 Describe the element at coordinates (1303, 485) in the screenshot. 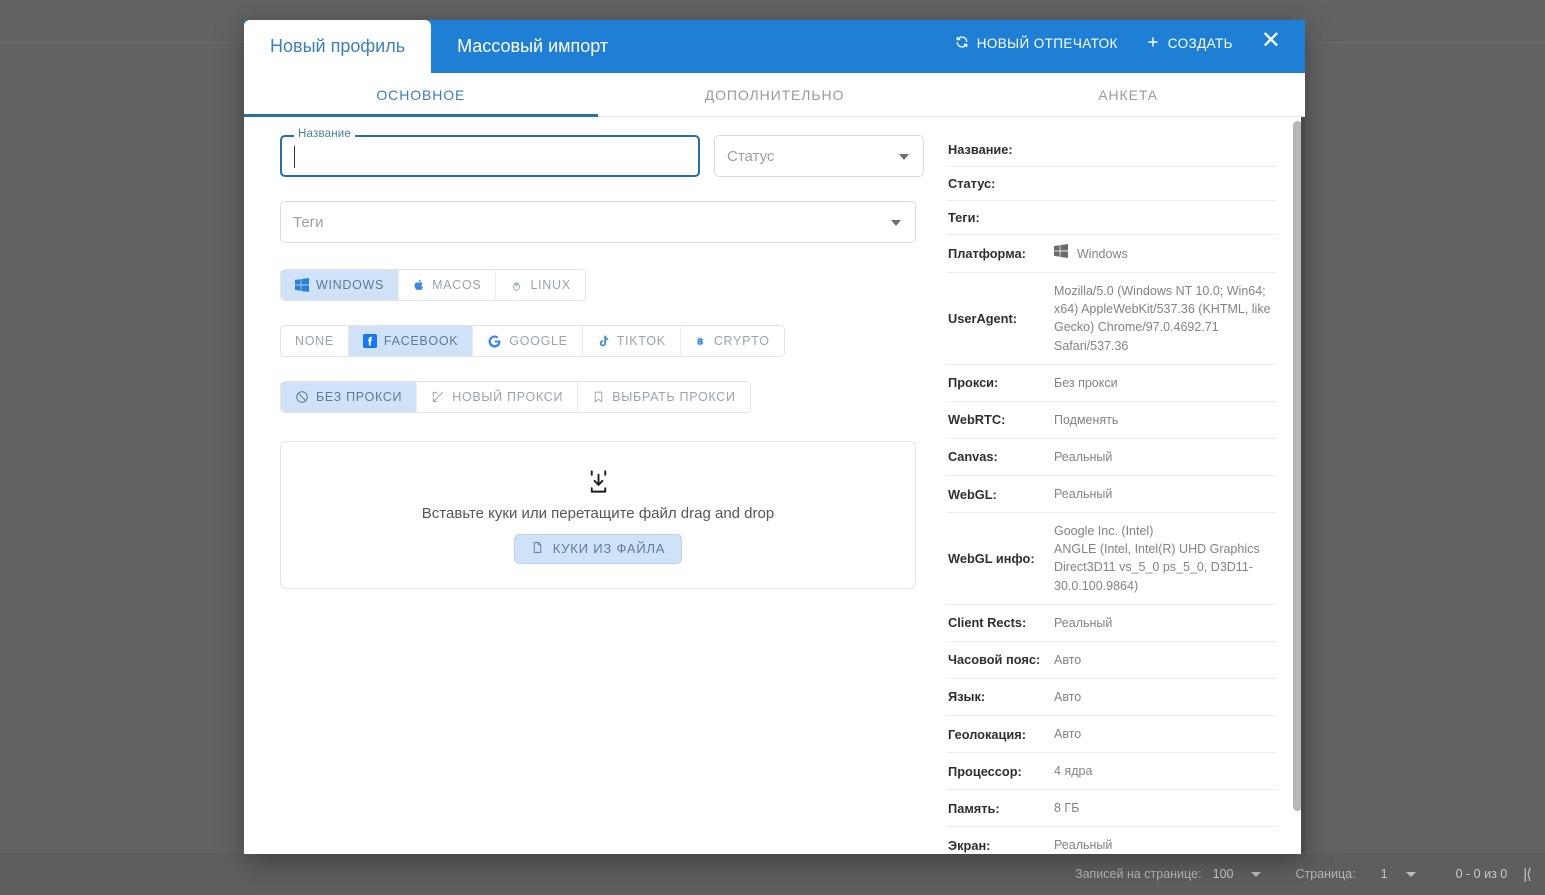

I see `dialog-right-edge` at that location.